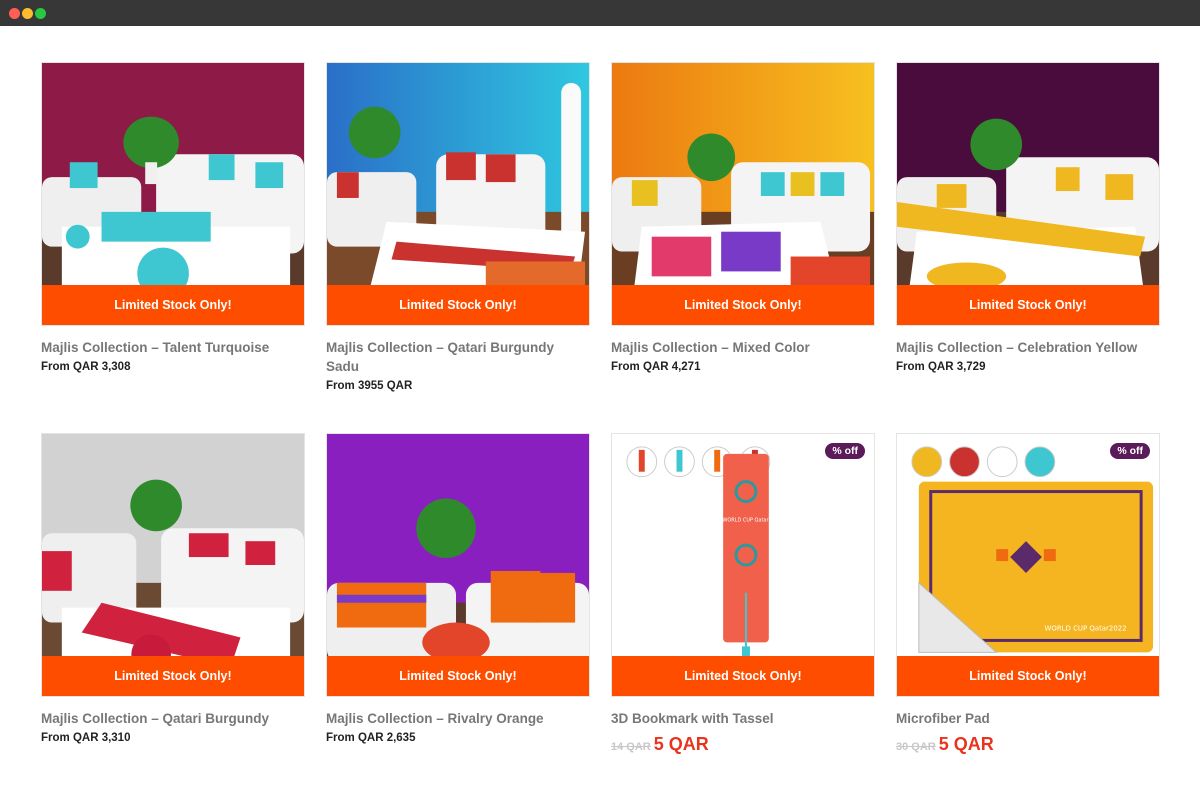 The height and width of the screenshot is (800, 1200). I want to click on minimize-window-icon, so click(27, 13).